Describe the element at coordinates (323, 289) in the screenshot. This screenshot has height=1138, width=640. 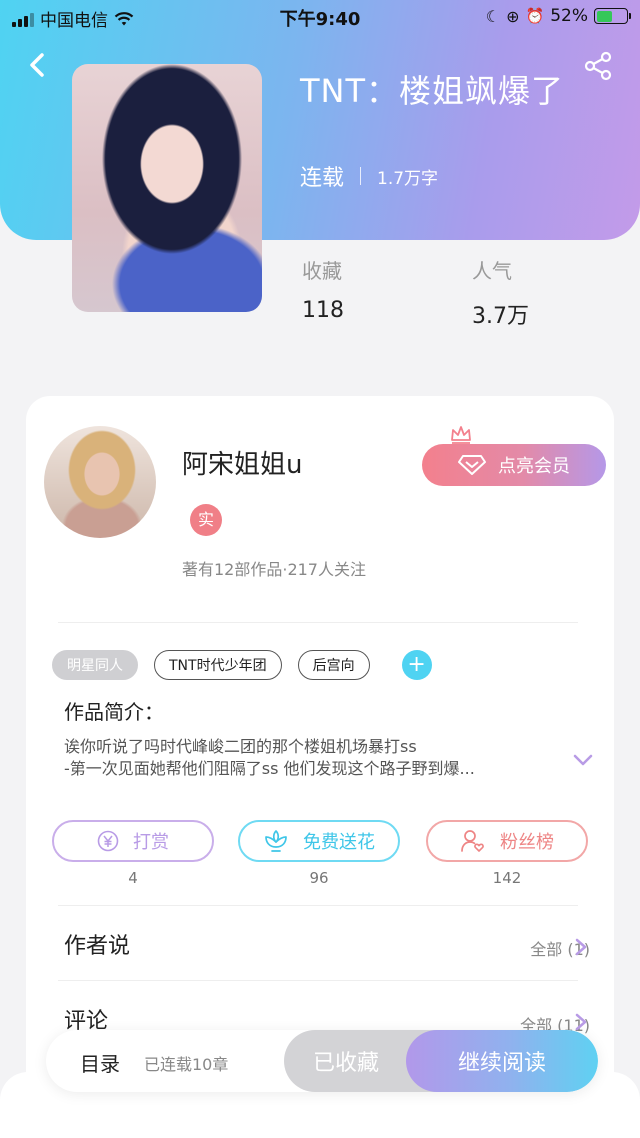
I see `stat-favorites: 收藏 118` at that location.